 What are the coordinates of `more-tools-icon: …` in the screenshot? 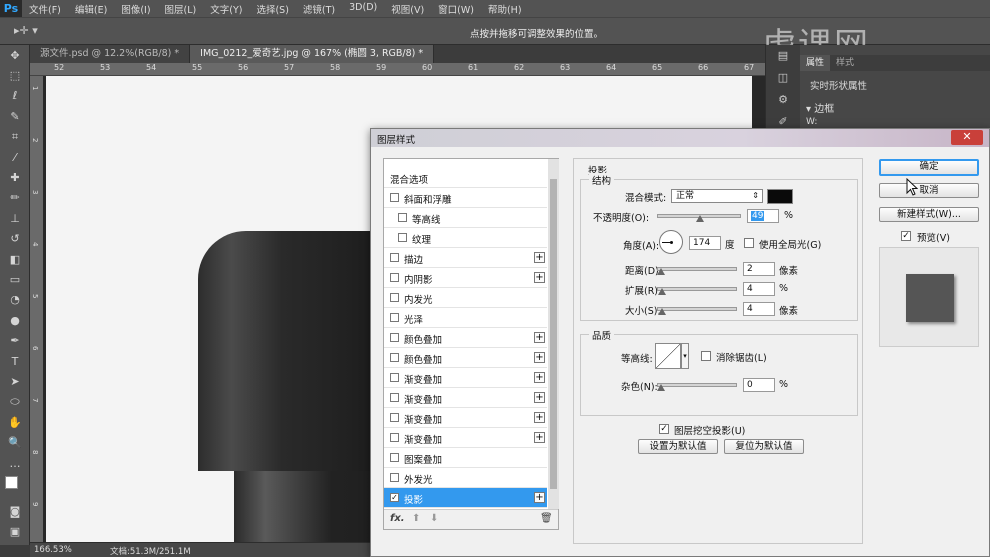 It's located at (15, 463).